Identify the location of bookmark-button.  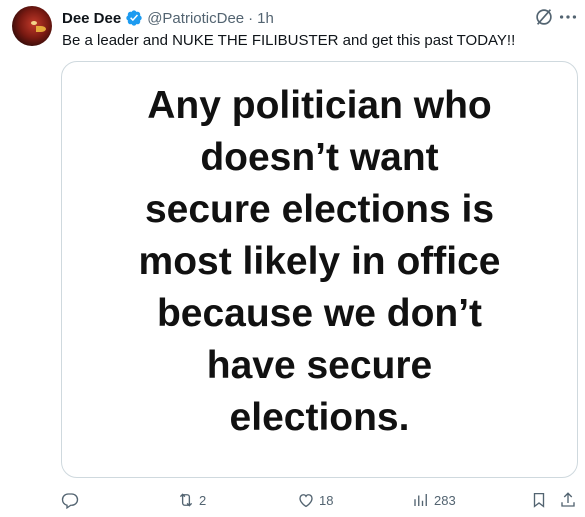
(539, 500).